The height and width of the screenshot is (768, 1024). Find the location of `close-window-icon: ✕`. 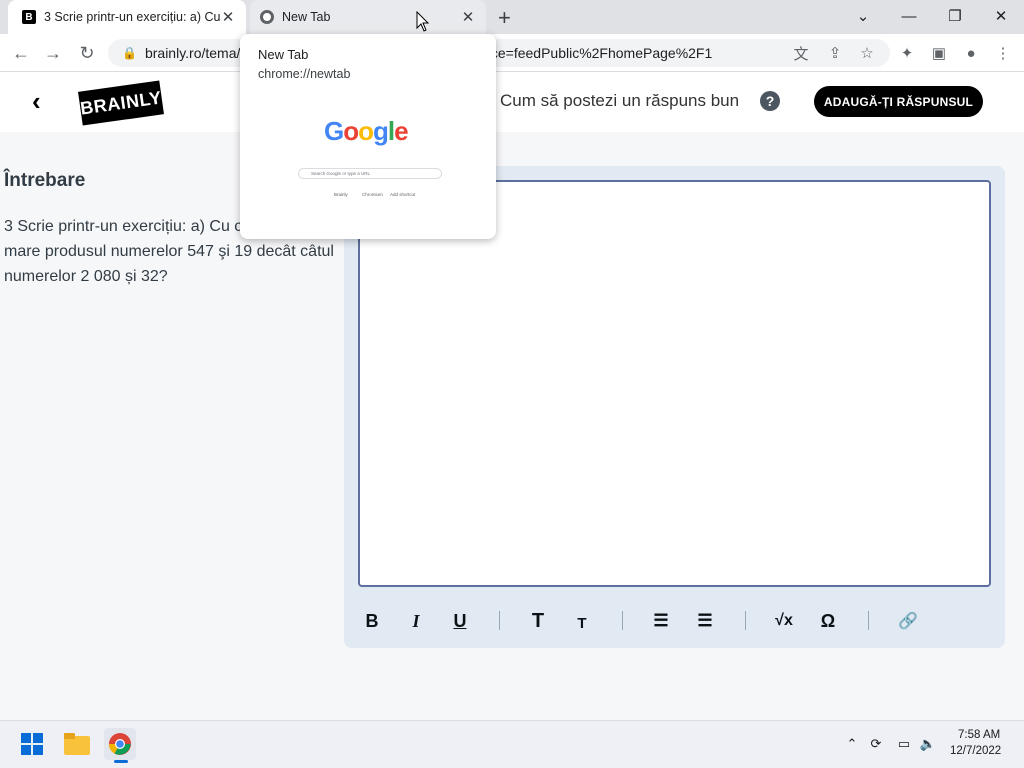

close-window-icon: ✕ is located at coordinates (1001, 16).